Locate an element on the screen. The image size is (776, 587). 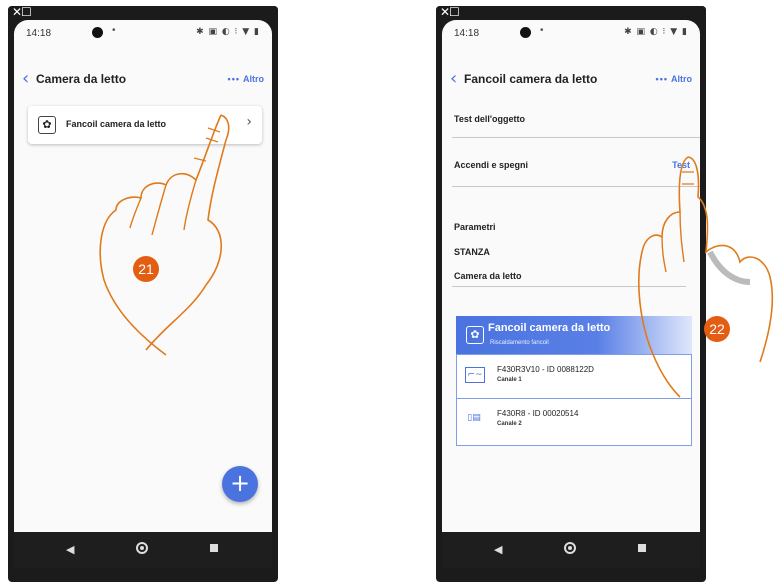
room-heading: STANZA is located at coordinates (472, 252).